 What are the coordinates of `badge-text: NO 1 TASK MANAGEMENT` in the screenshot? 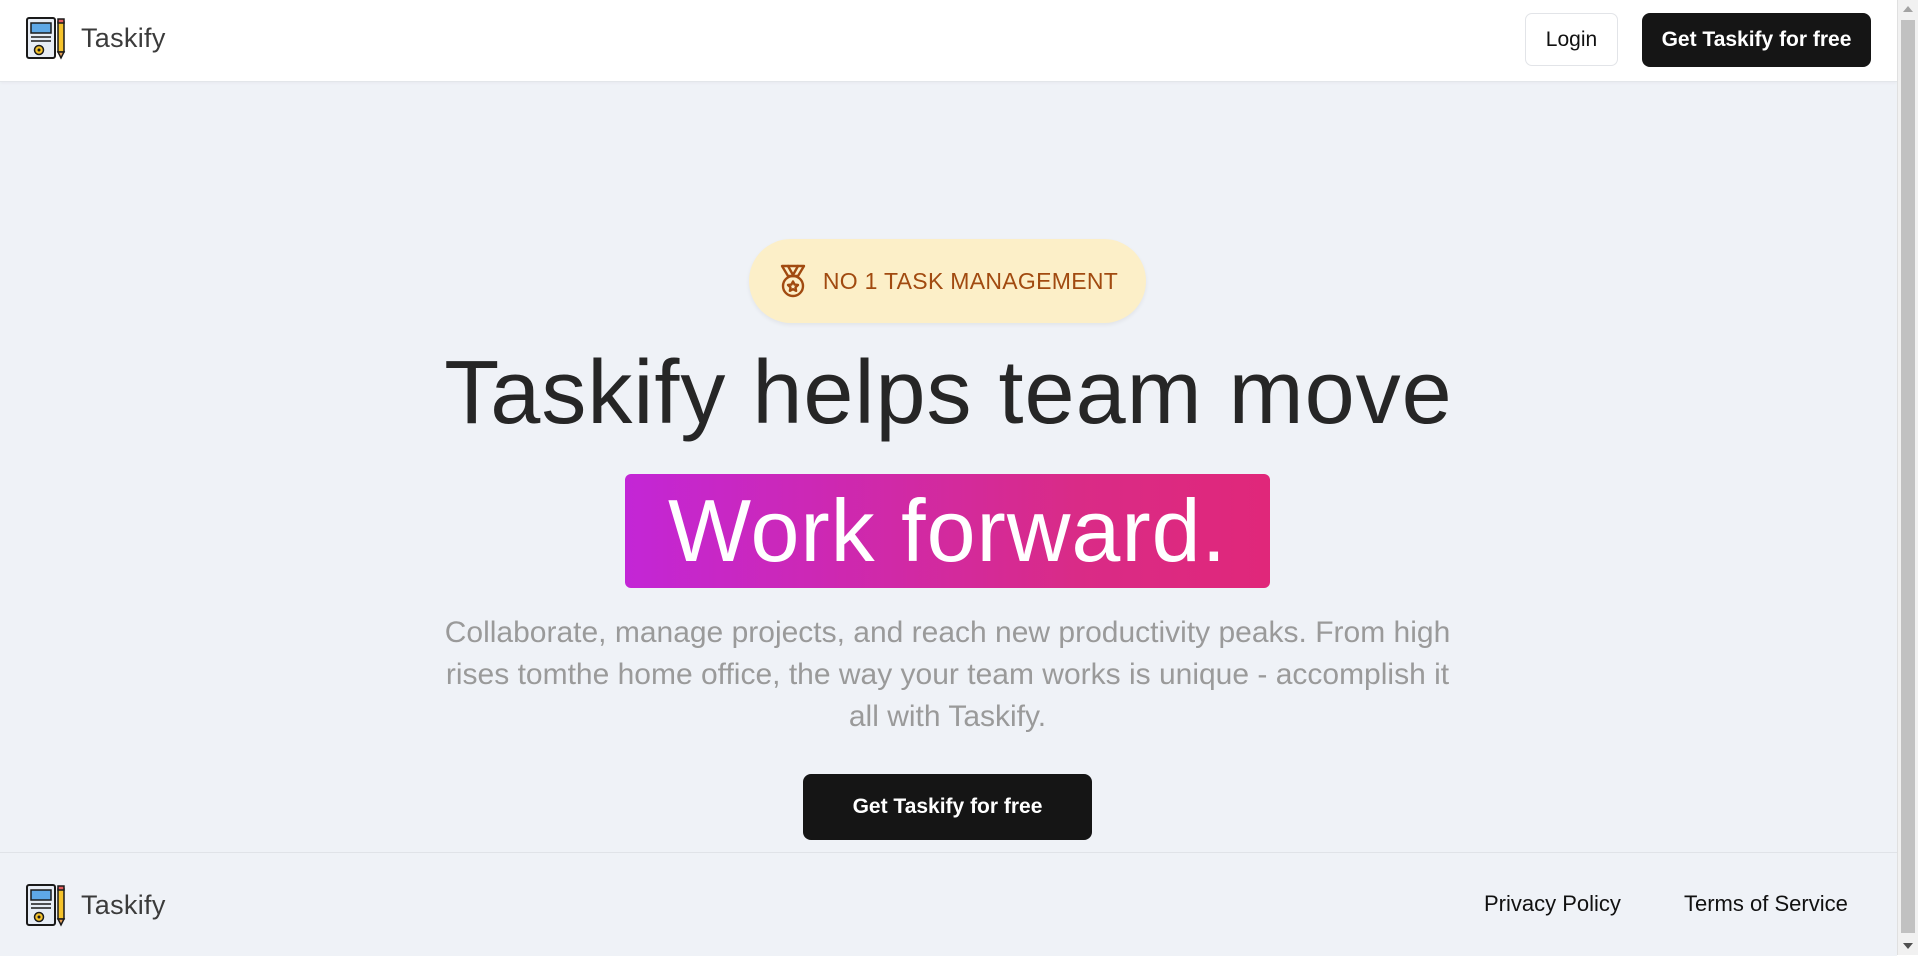 It's located at (970, 280).